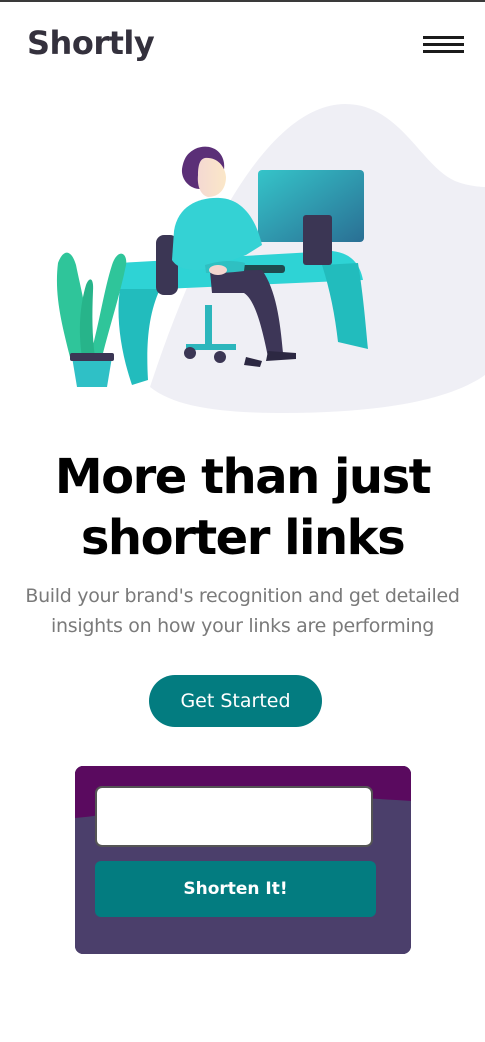 The width and height of the screenshot is (485, 1042). I want to click on plant-pot-rim, so click(92, 357).